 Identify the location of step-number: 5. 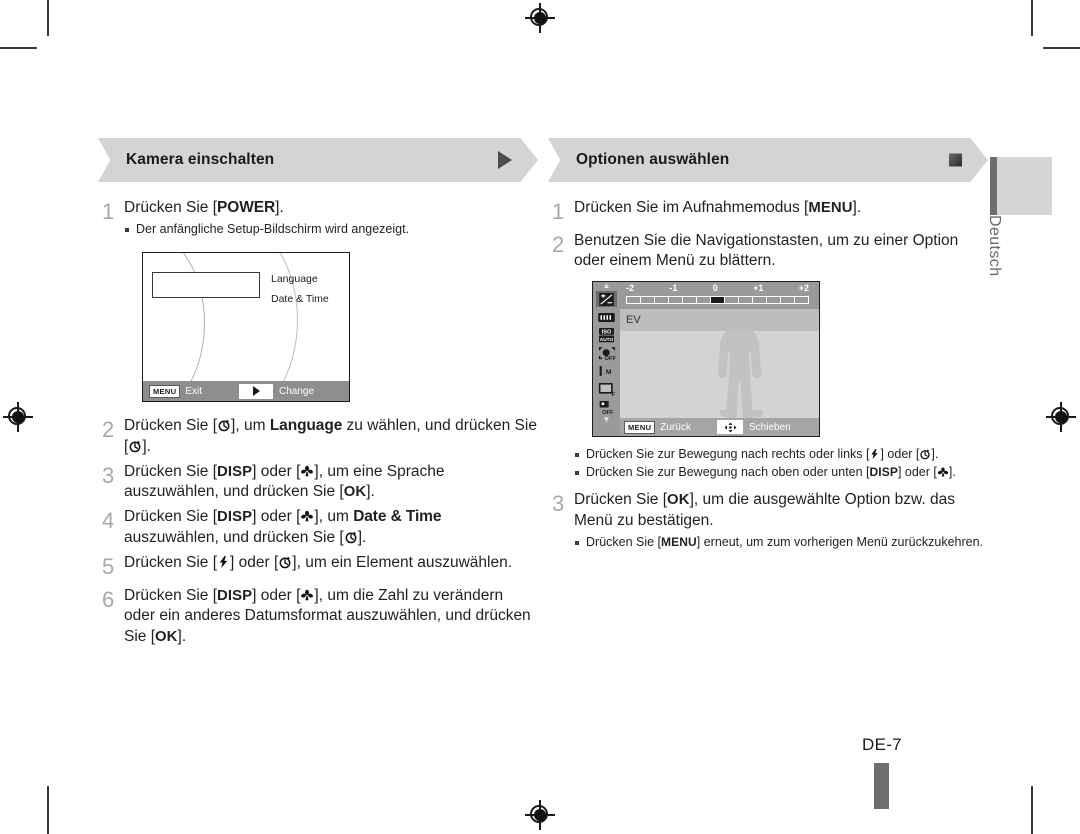
(108, 566).